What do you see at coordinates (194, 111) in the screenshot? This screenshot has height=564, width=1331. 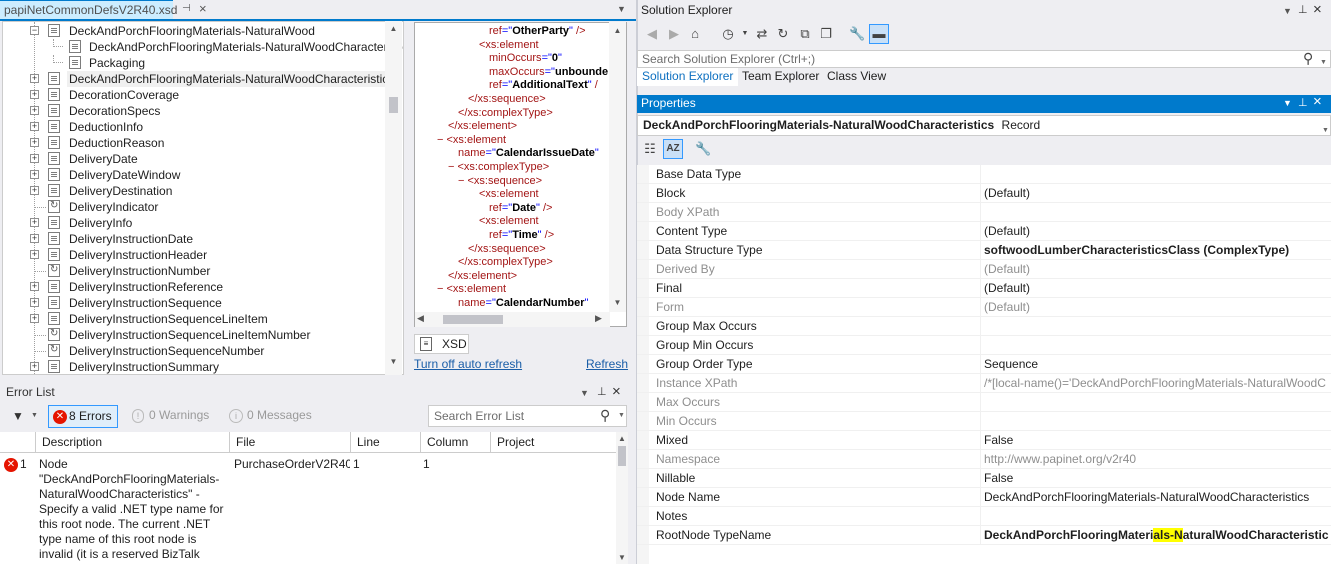 I see `tree-item: + DecorationSpecs` at bounding box center [194, 111].